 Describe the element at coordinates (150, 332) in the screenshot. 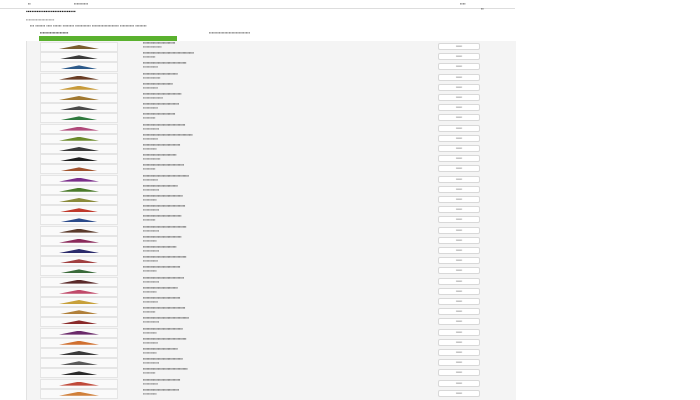

I see `product-meta: ▪▪▪▪▪▪▪▪▪▪▪` at that location.